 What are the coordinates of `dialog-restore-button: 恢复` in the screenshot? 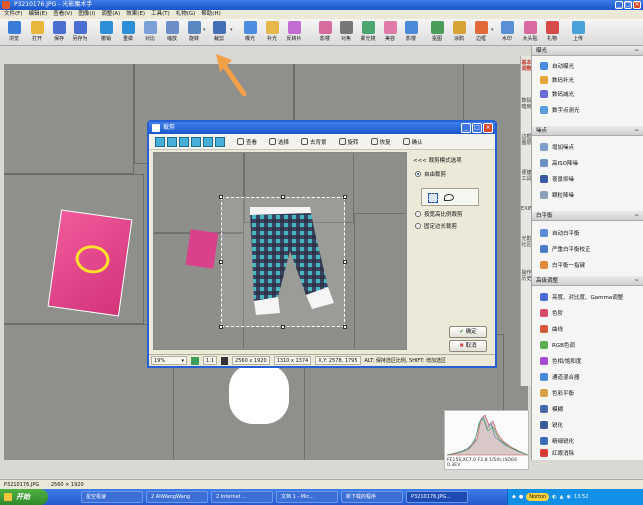 It's located at (380, 142).